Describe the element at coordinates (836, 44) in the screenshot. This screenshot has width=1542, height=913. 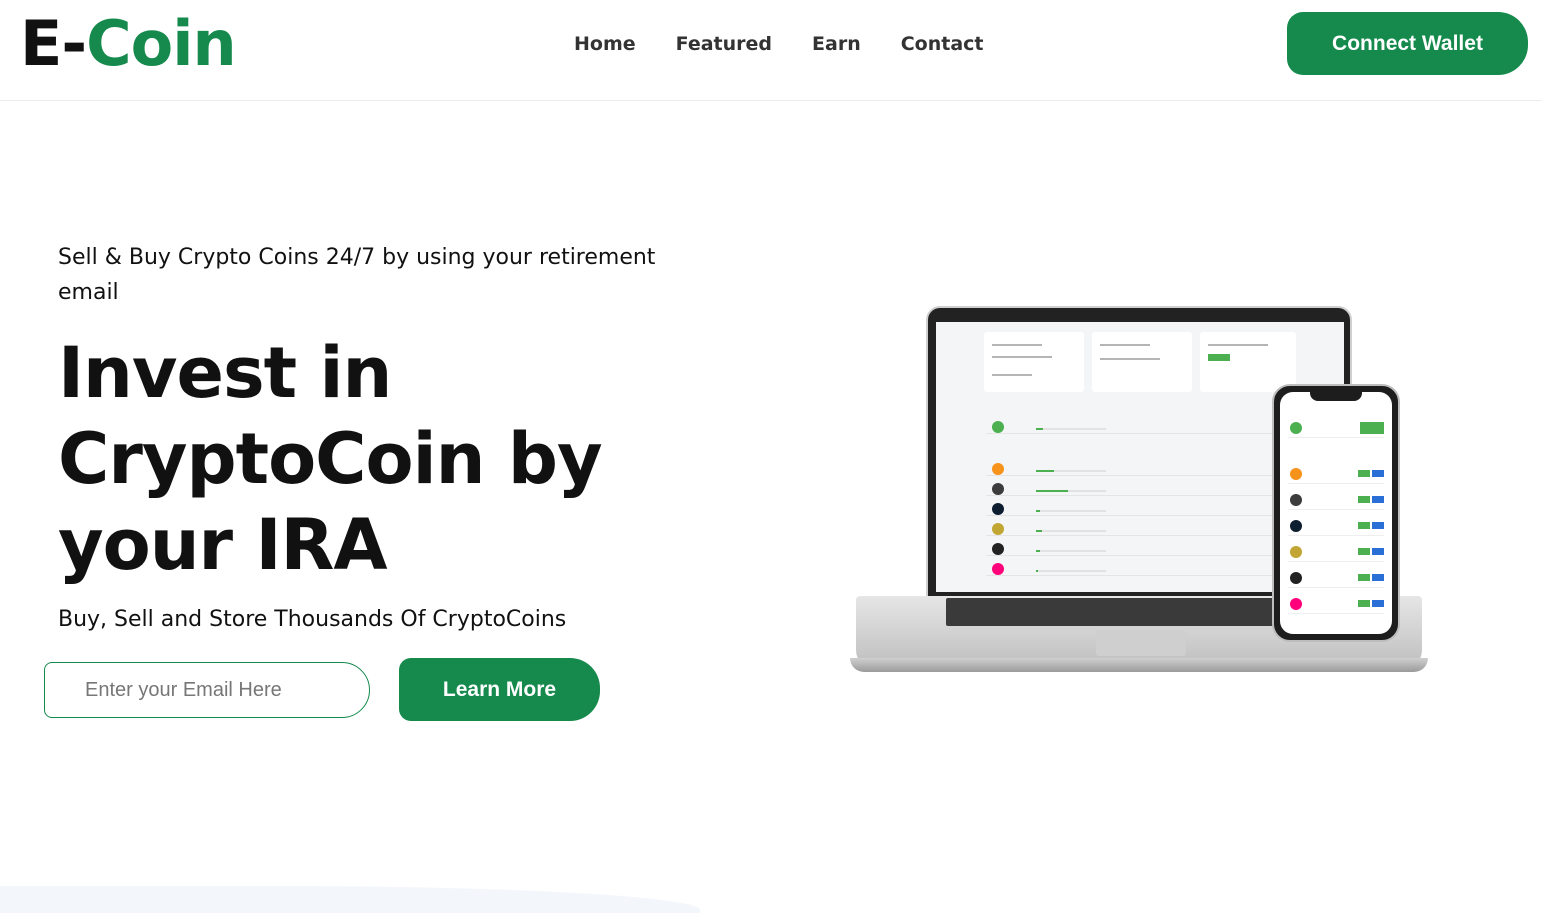
I see `nav-earn: Earn` at that location.